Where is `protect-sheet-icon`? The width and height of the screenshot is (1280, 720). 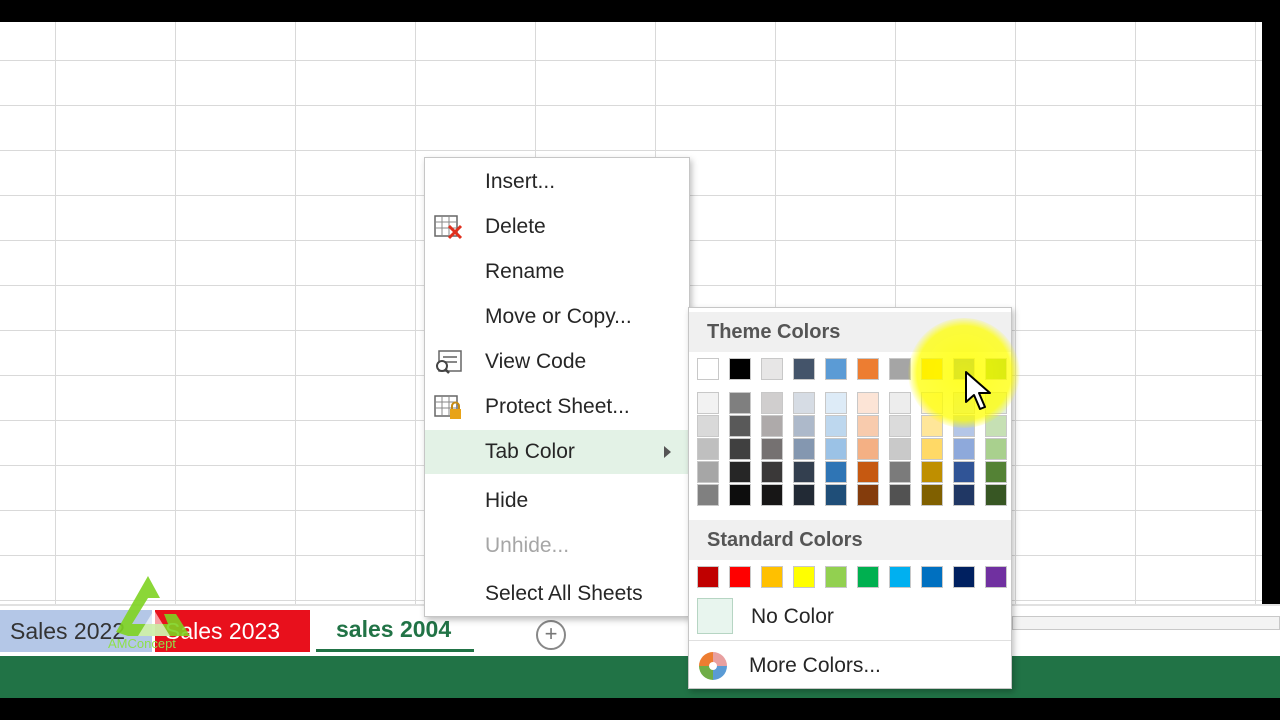
protect-sheet-icon is located at coordinates (447, 407).